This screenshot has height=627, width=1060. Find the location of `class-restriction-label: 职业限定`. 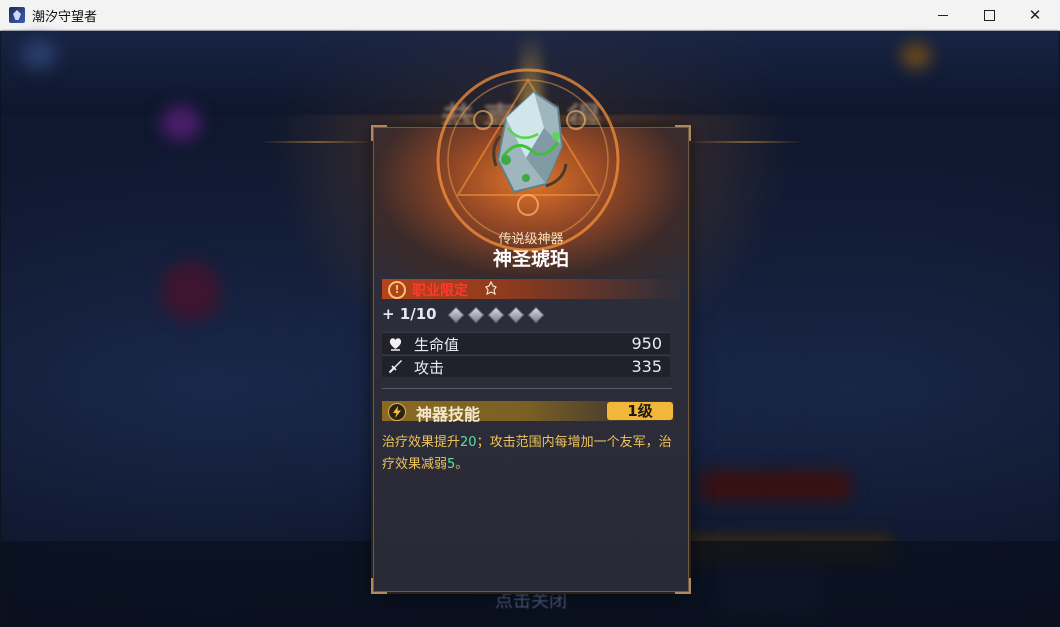

class-restriction-label: 职业限定 is located at coordinates (440, 291).